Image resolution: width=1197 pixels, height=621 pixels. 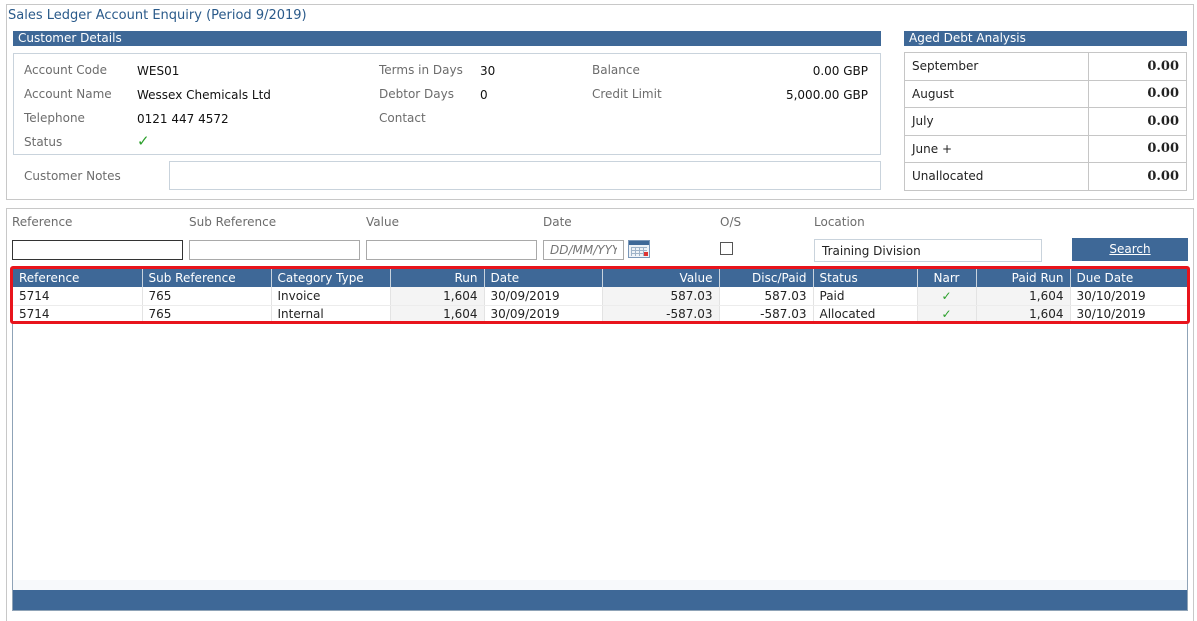 What do you see at coordinates (766, 278) in the screenshot?
I see `col-disc-paid: Disc/Paid` at bounding box center [766, 278].